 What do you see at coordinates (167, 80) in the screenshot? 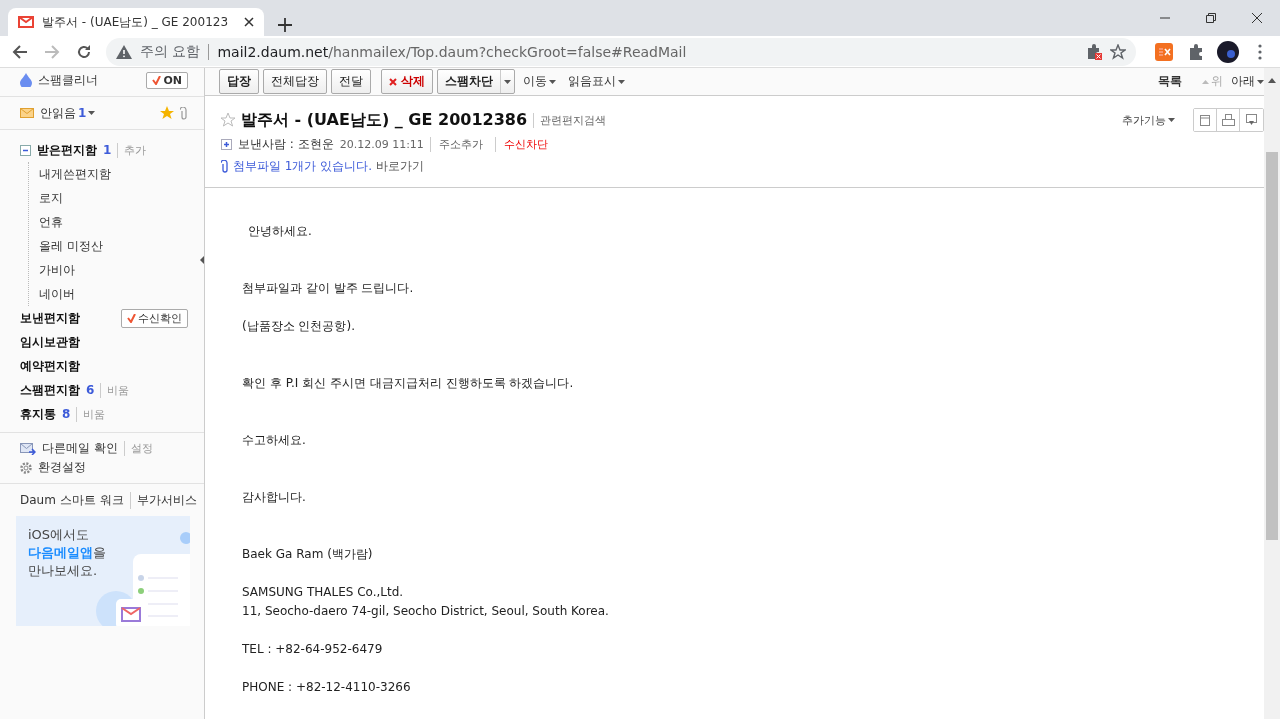
I see `toggle-button: ON` at bounding box center [167, 80].